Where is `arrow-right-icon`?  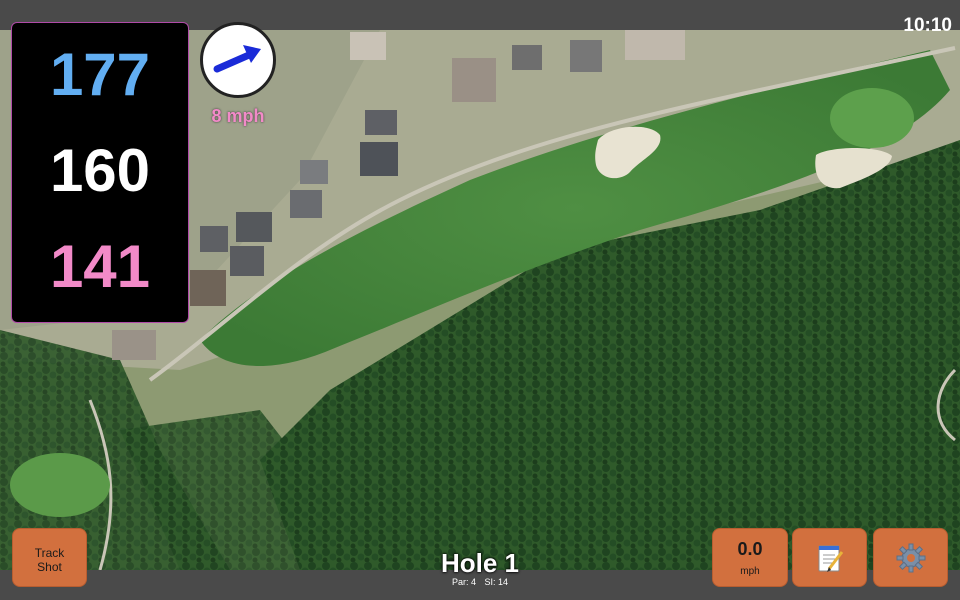
arrow-right-icon is located at coordinates (237, 59).